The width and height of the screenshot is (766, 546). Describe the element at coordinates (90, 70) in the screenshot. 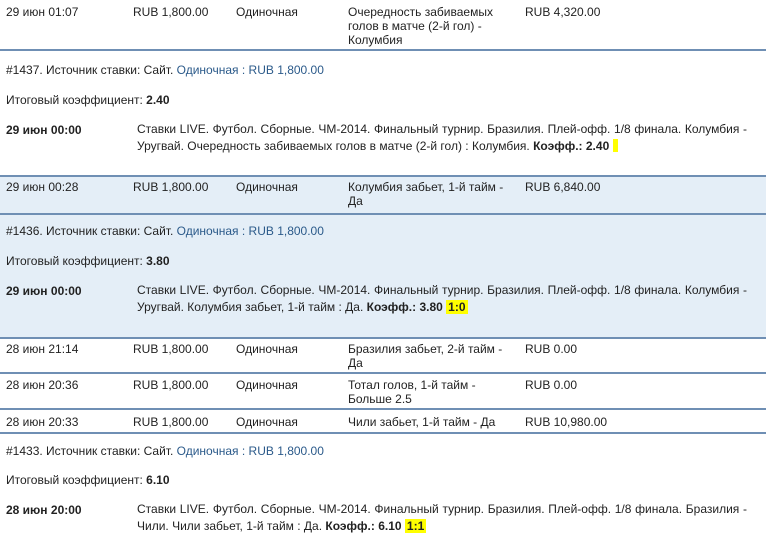

I see `bet-source: #1437. Источник ставки: Сайт.` at that location.